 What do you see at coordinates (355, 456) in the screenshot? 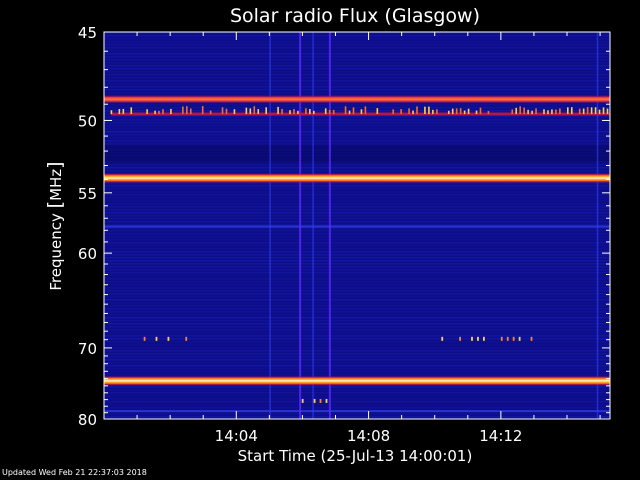
I see `x-axis-label: Start Time (25-Jul-13 14:00:01)` at bounding box center [355, 456].